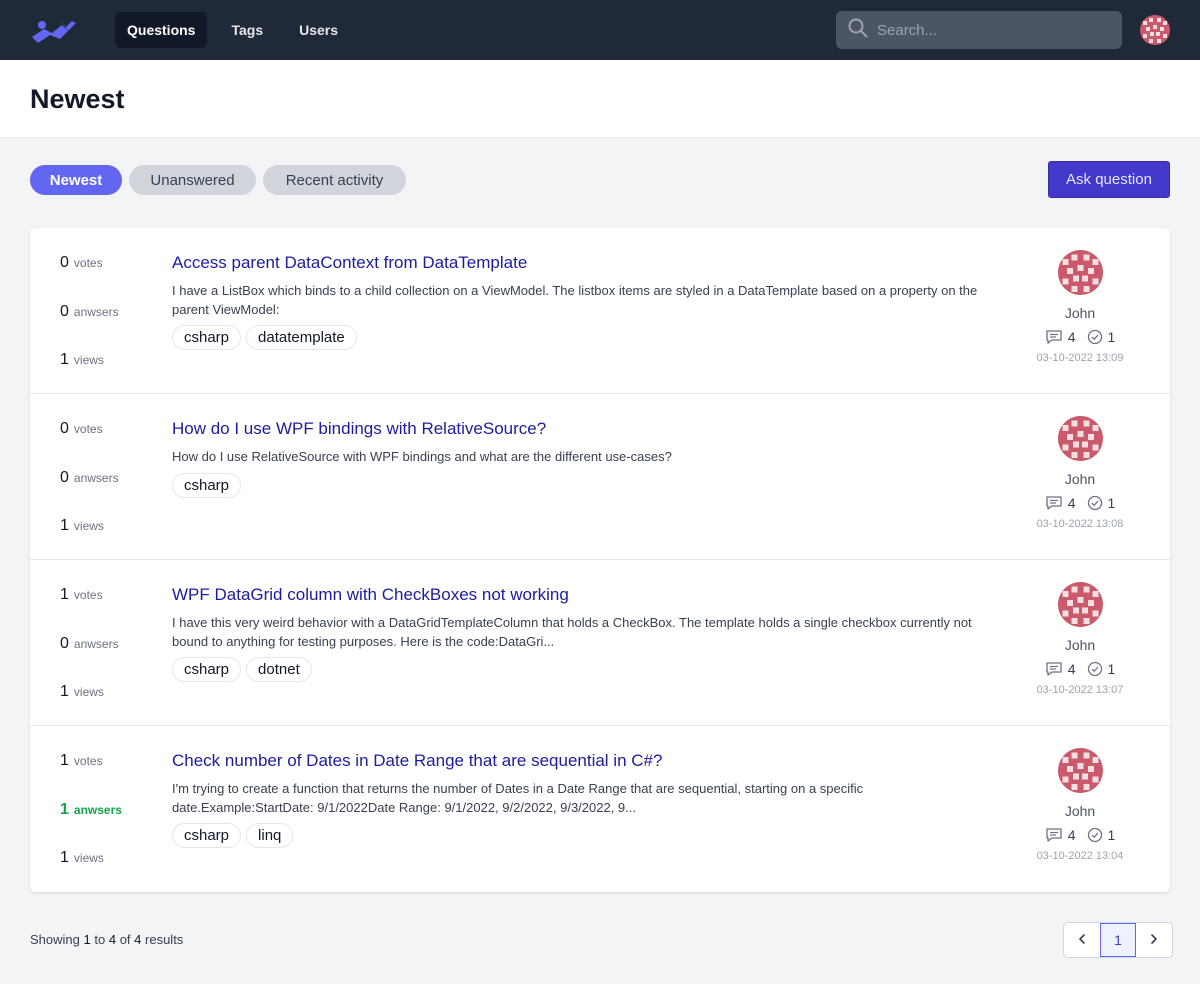 This screenshot has height=984, width=1200. I want to click on pagination: 1, so click(1118, 940).